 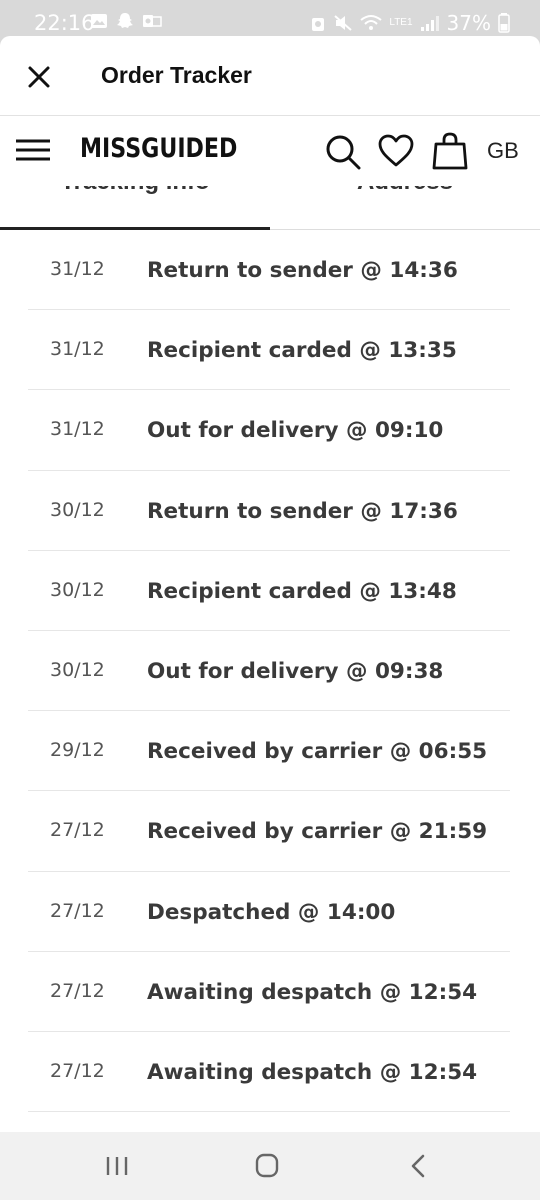 What do you see at coordinates (419, 1166) in the screenshot?
I see `back-icon` at bounding box center [419, 1166].